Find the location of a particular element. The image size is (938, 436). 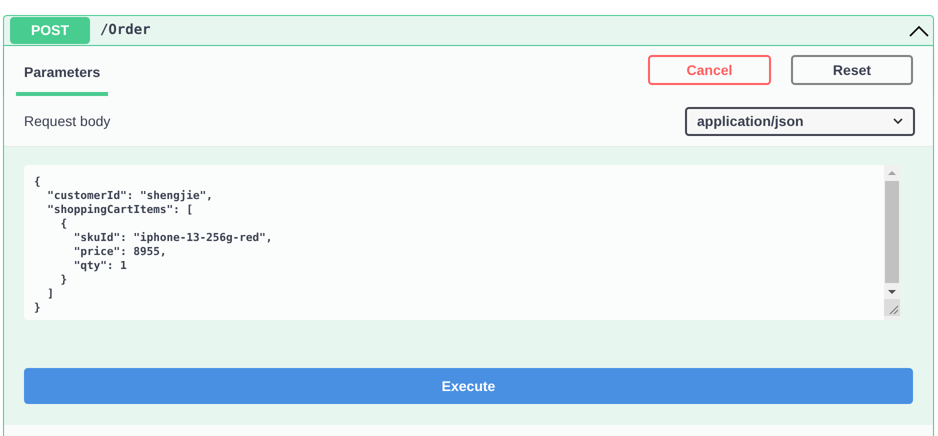

collapse-chevron-icon is located at coordinates (919, 30).